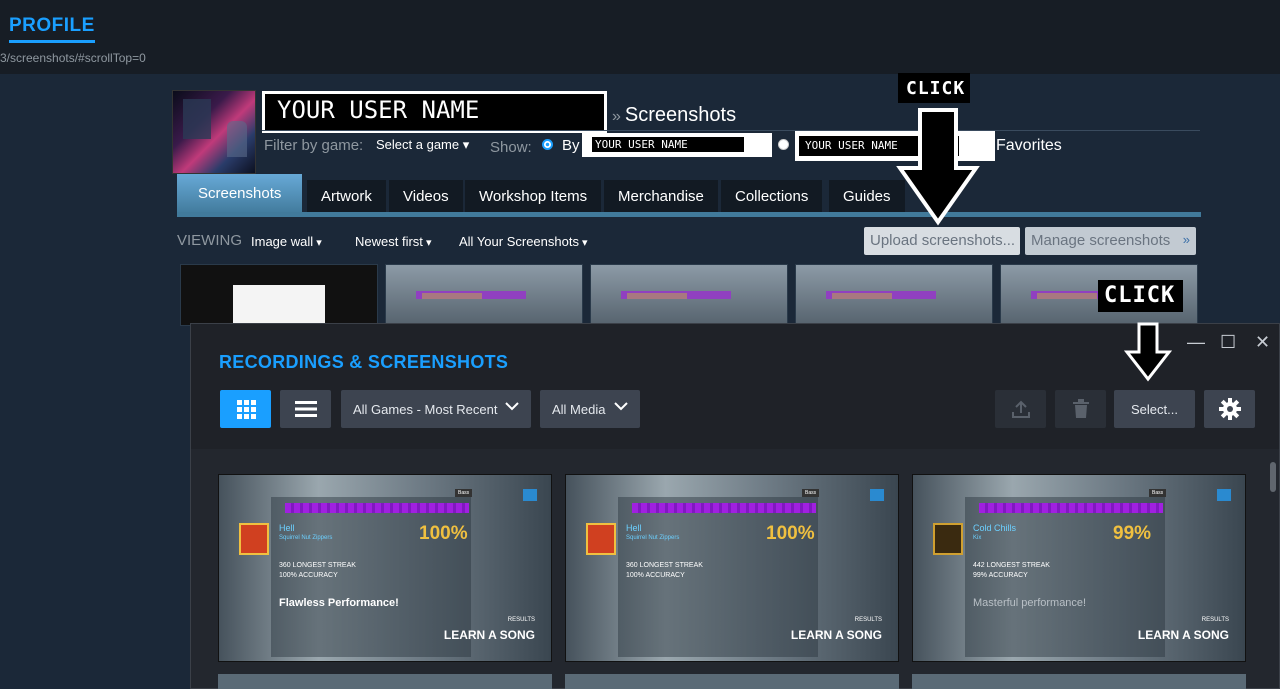 This screenshot has width=1280, height=689. I want to click on url-fragment: 3/screenshots/#scrollTop=0, so click(73, 58).